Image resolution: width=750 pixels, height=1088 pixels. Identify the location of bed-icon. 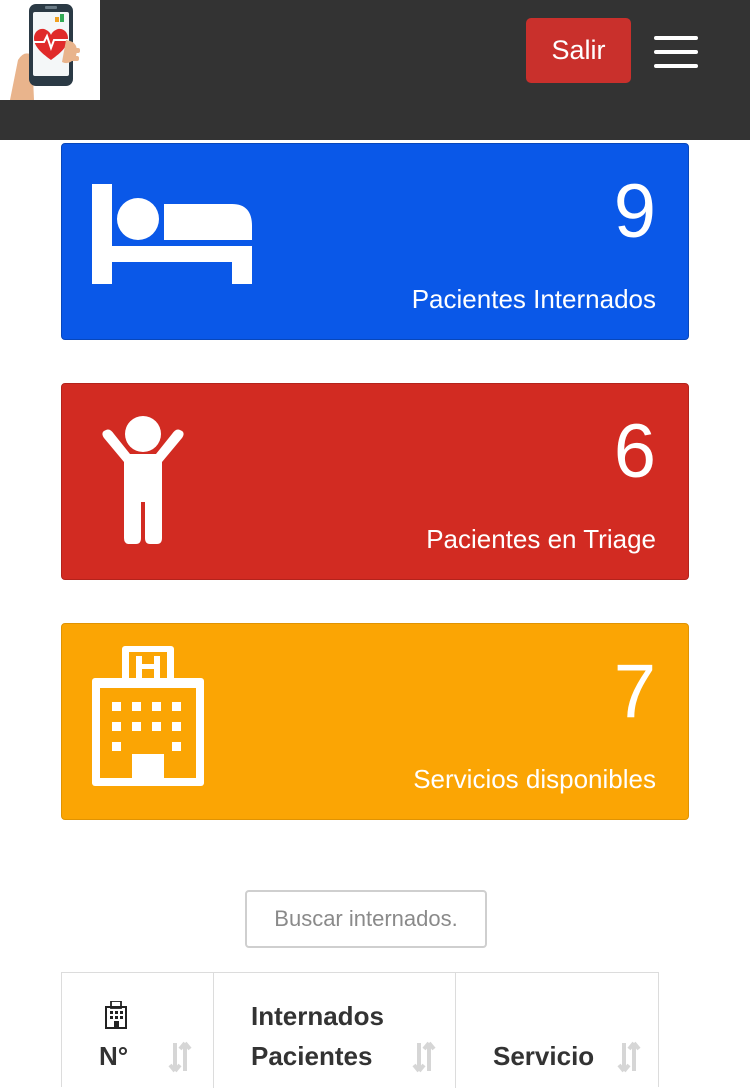
(172, 234).